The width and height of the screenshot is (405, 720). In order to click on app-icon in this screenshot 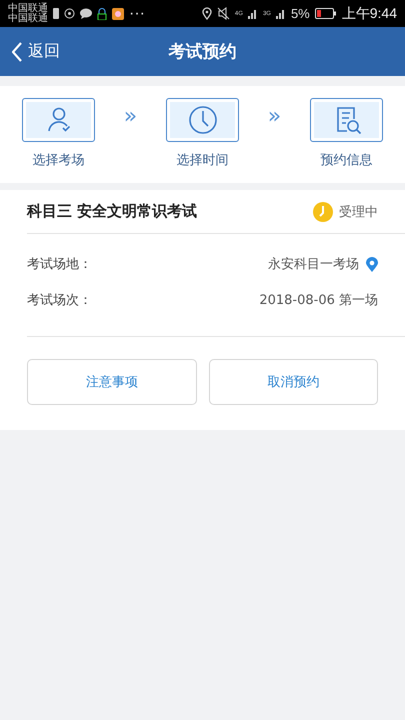, I will do `click(118, 14)`.